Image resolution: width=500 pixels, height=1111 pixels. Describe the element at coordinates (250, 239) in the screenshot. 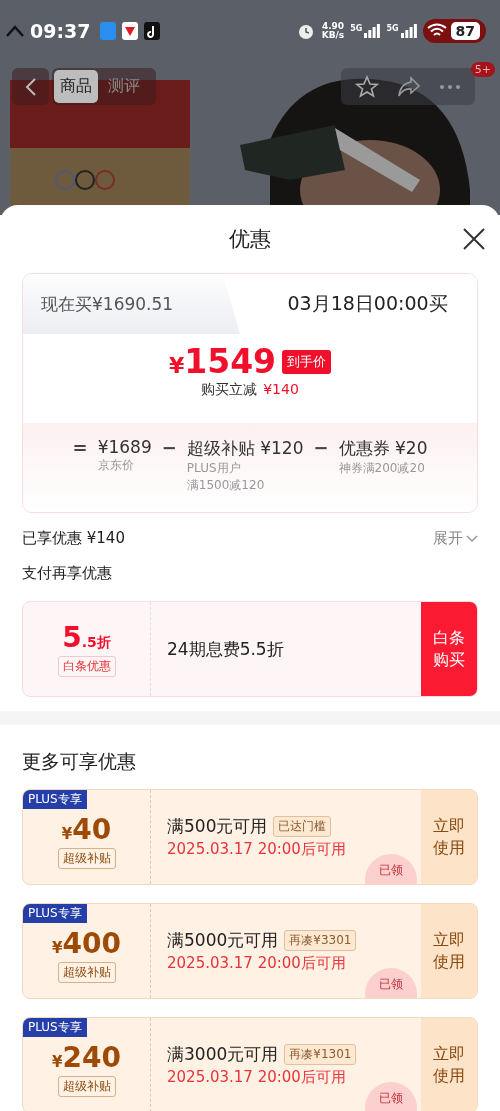

I see `sheet-title: 优惠` at that location.